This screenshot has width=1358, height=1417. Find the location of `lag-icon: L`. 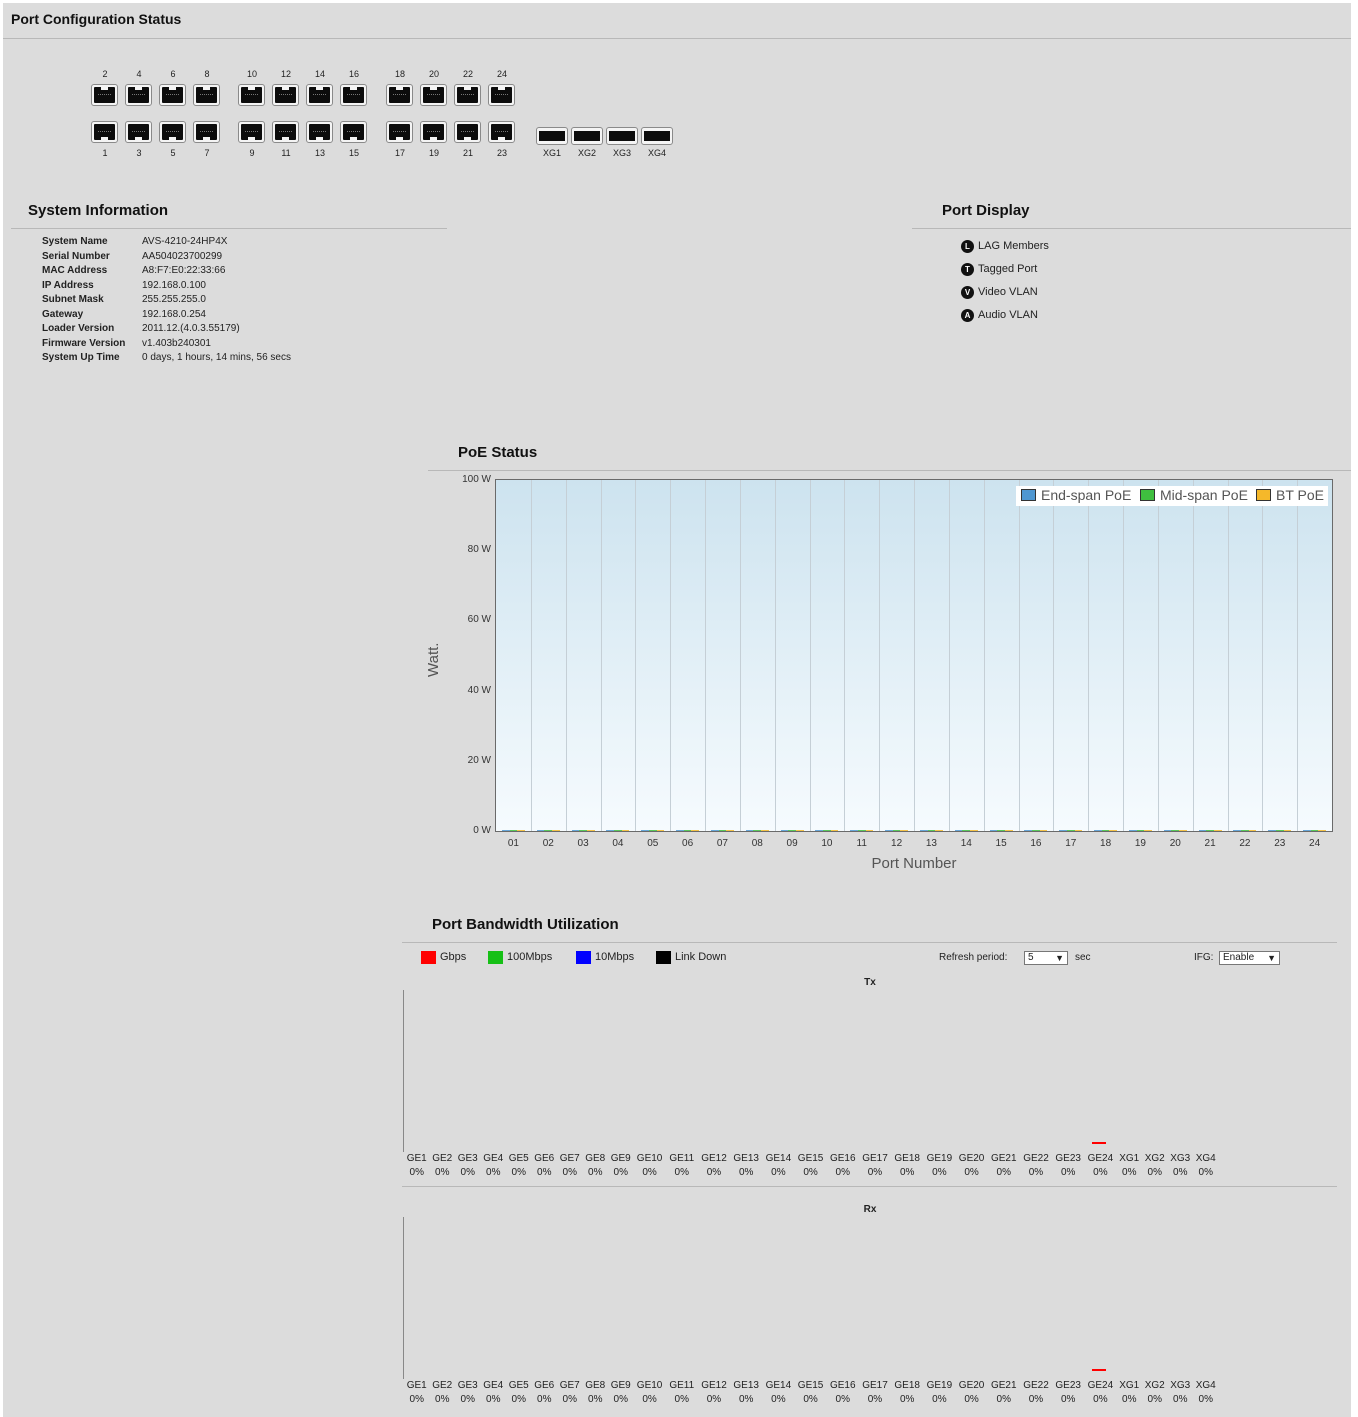

lag-icon: L is located at coordinates (967, 246).